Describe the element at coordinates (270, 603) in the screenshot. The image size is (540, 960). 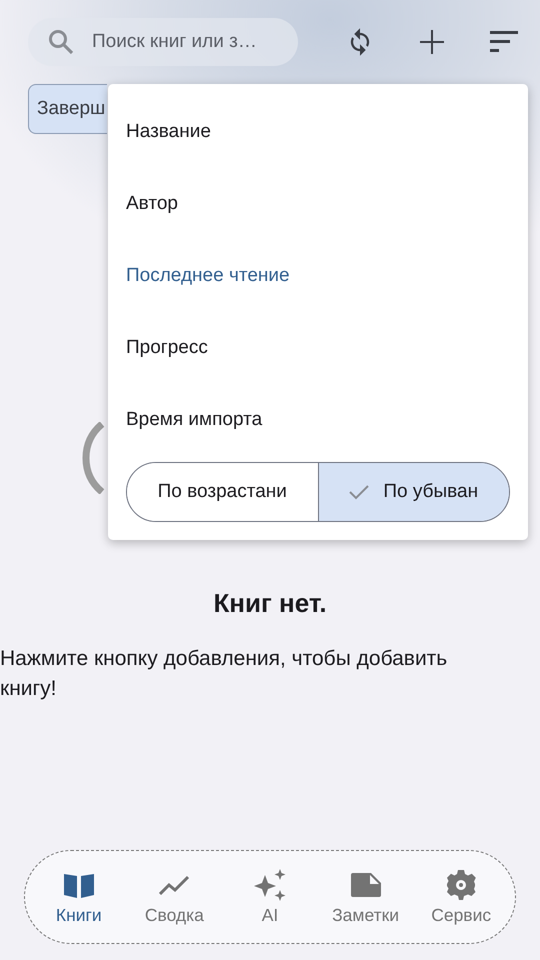
I see `empty-title: Книг нет.` at that location.